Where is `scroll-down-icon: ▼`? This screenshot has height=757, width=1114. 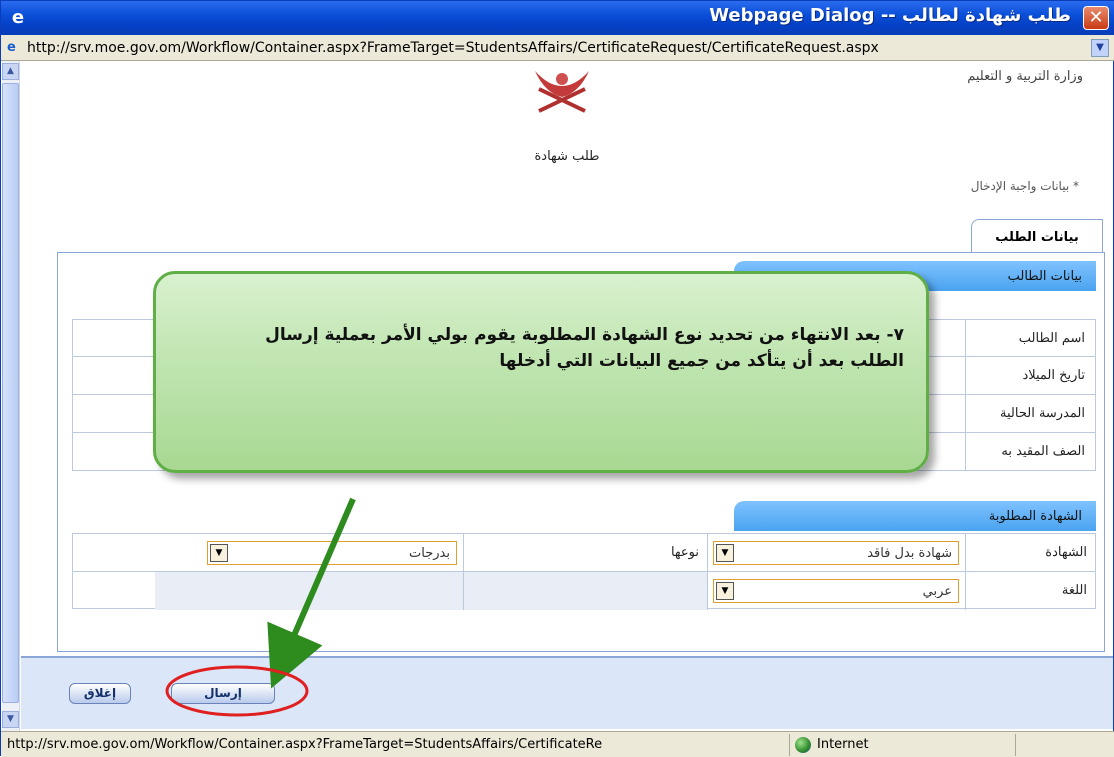 scroll-down-icon: ▼ is located at coordinates (10, 719).